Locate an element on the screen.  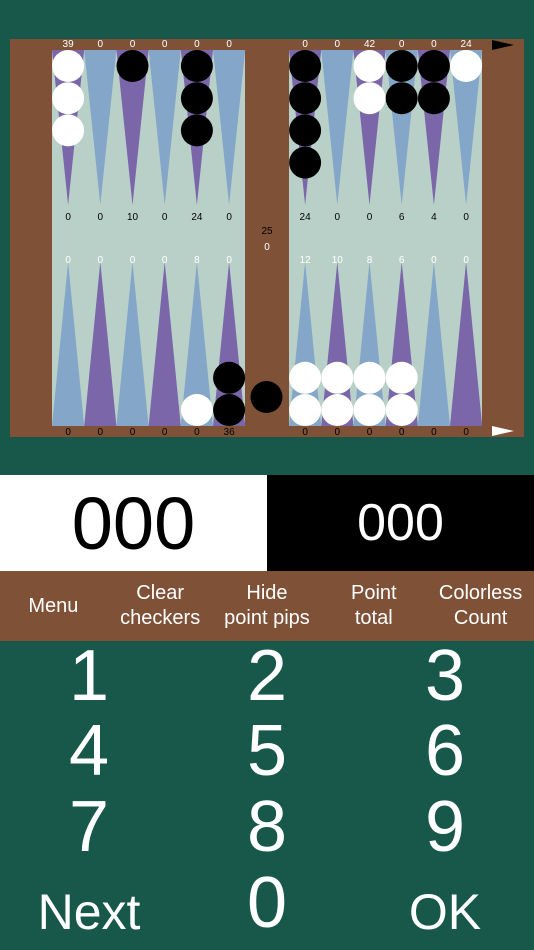
top-pips-right-label: 6 is located at coordinates (402, 217).